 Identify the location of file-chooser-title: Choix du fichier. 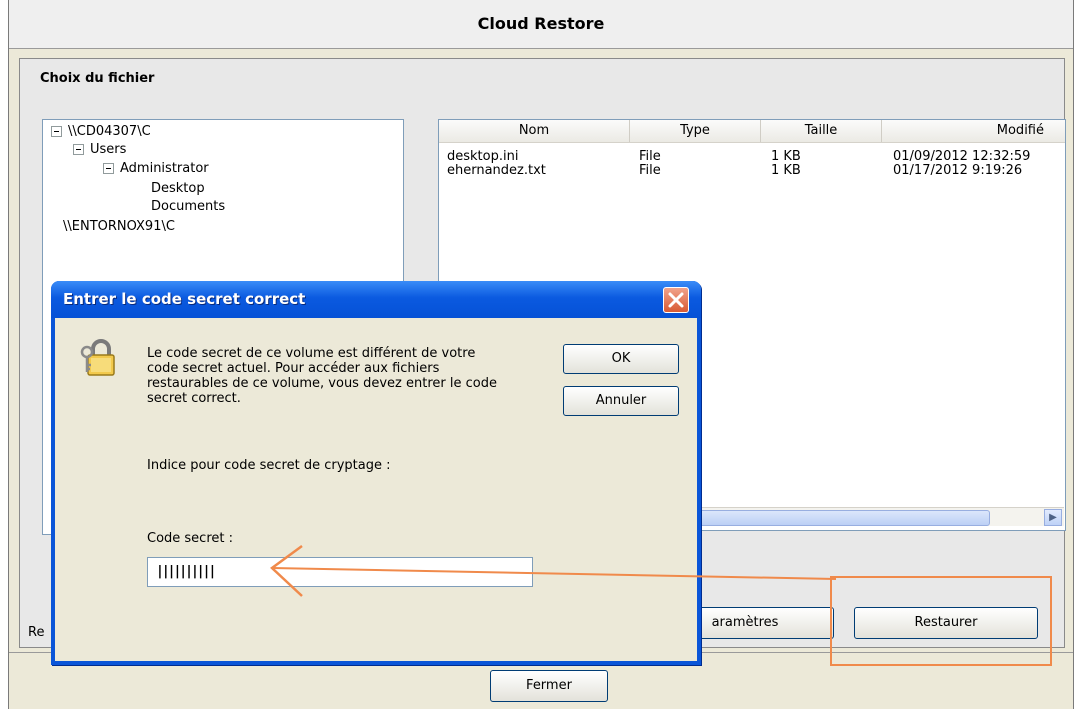
(97, 78).